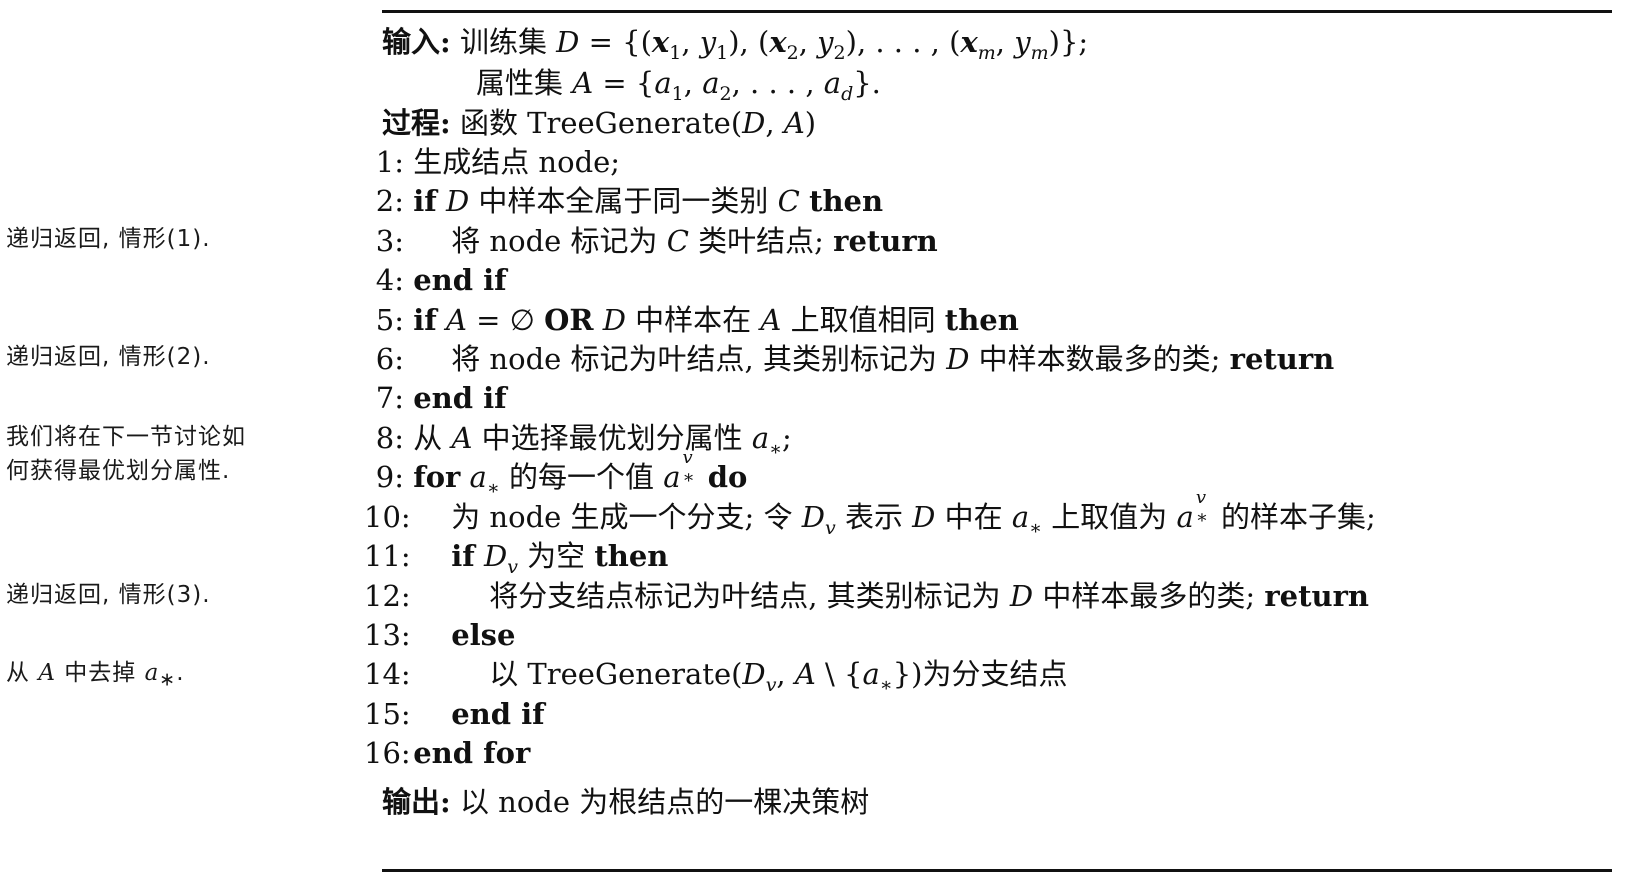  Describe the element at coordinates (387, 753) in the screenshot. I see `line-number: 16:` at that location.